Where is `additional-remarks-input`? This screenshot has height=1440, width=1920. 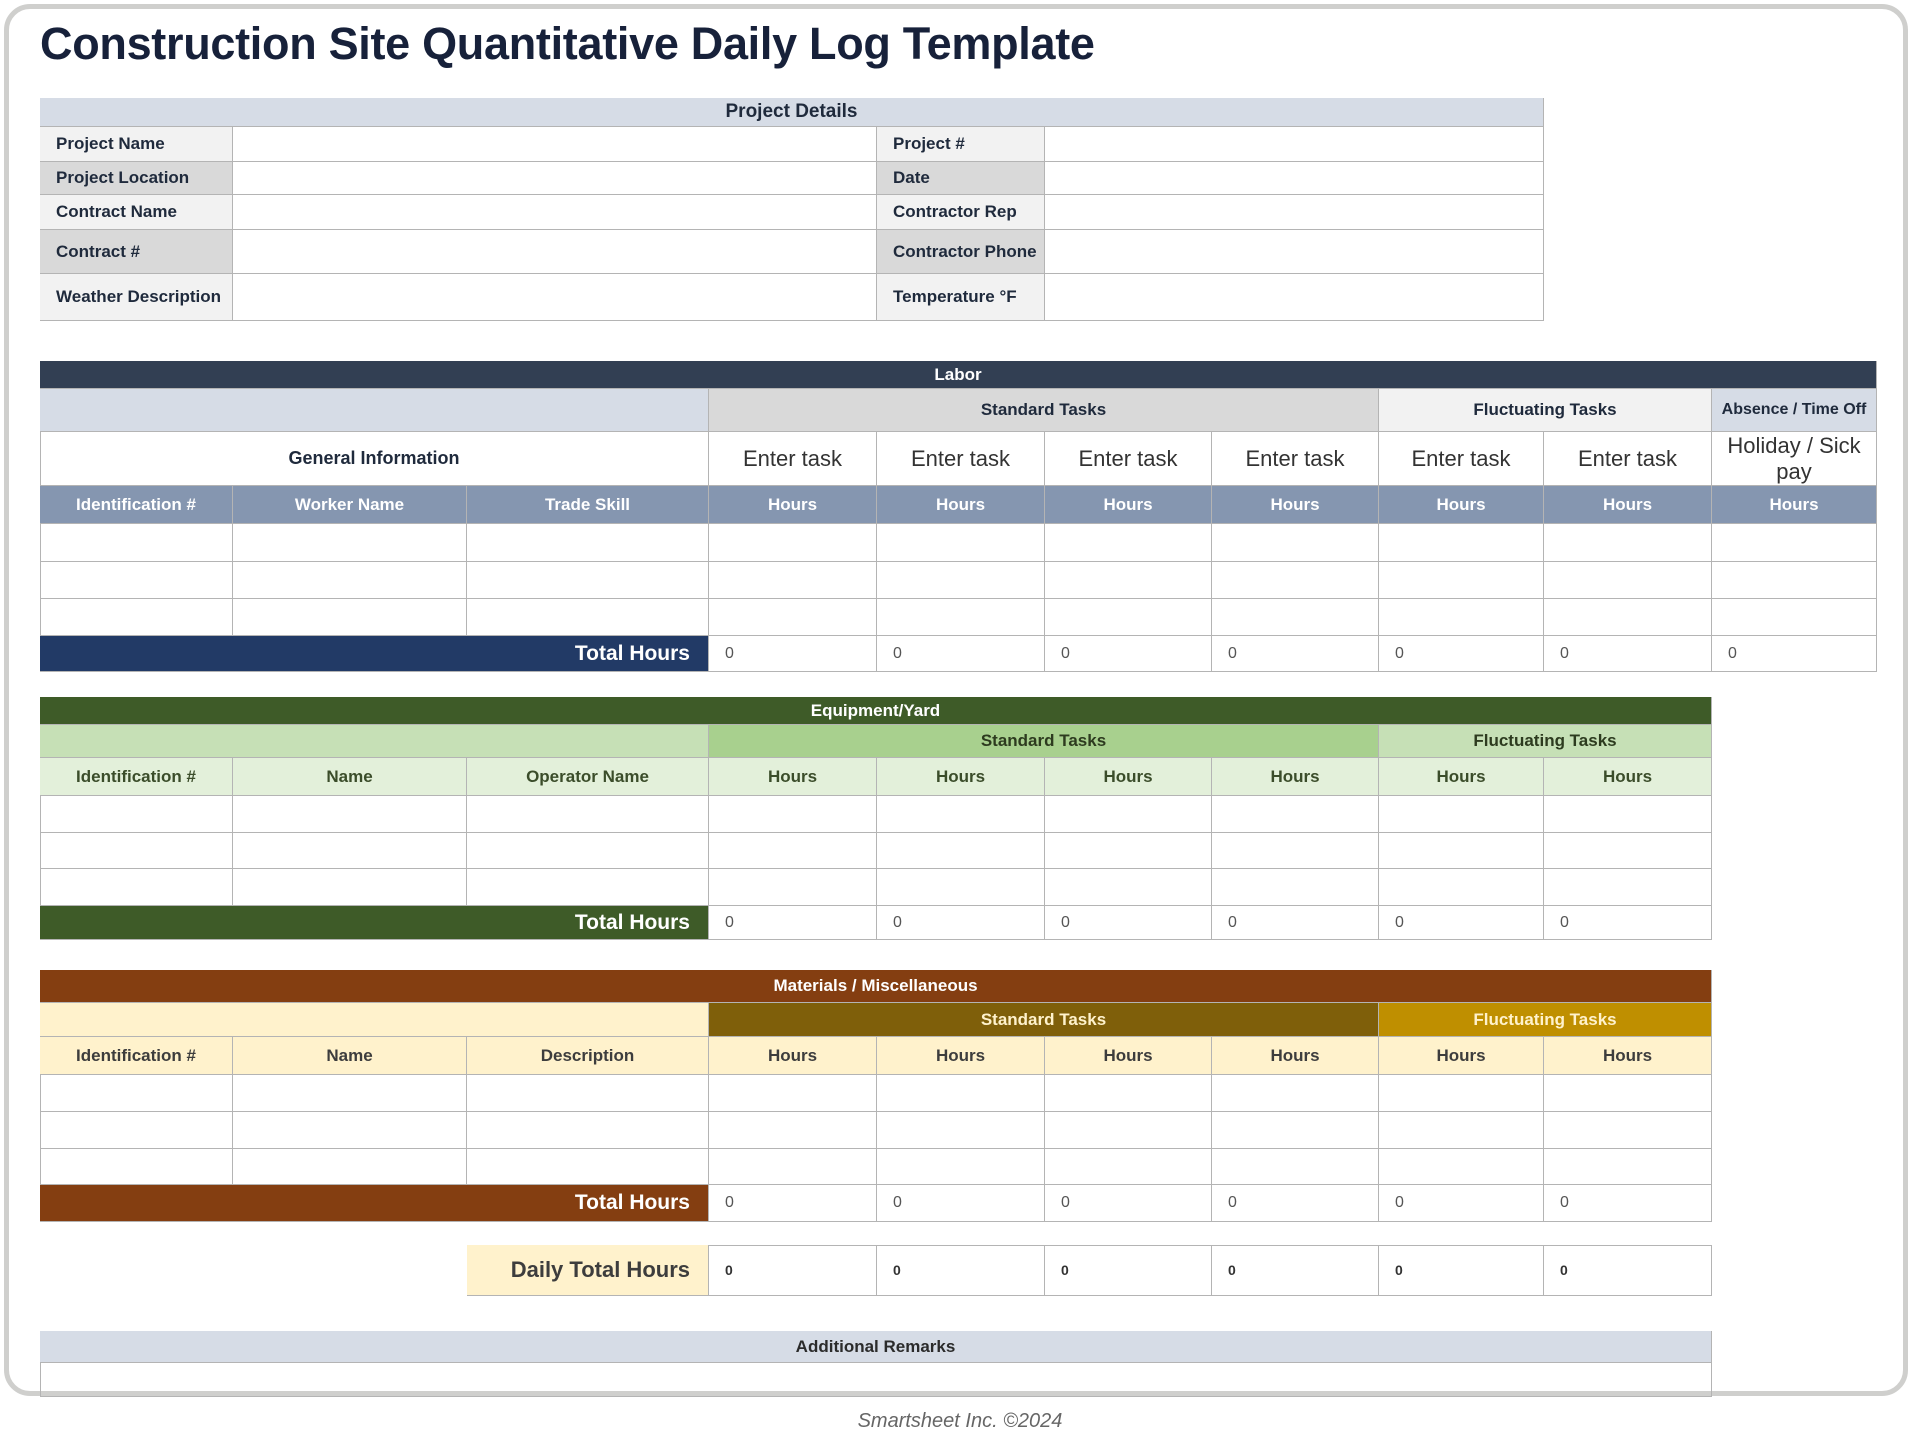 additional-remarks-input is located at coordinates (876, 1380).